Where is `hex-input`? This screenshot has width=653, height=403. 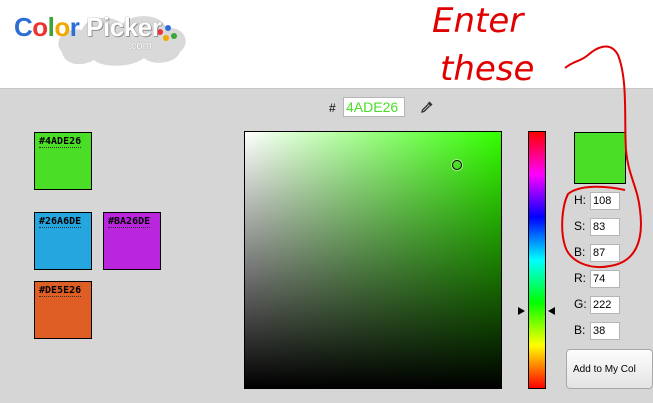
hex-input is located at coordinates (374, 107).